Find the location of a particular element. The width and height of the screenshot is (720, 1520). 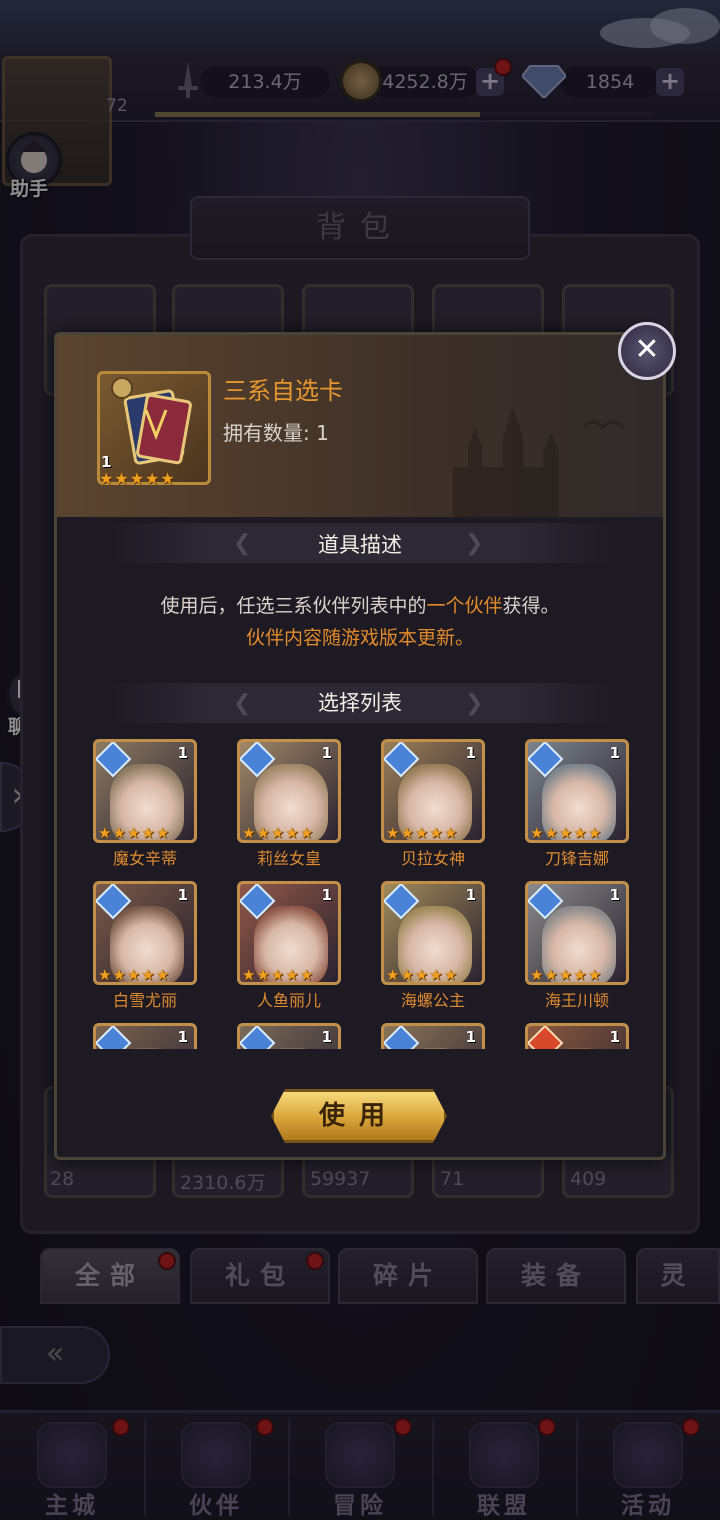

close-icon: ✕ is located at coordinates (647, 349).